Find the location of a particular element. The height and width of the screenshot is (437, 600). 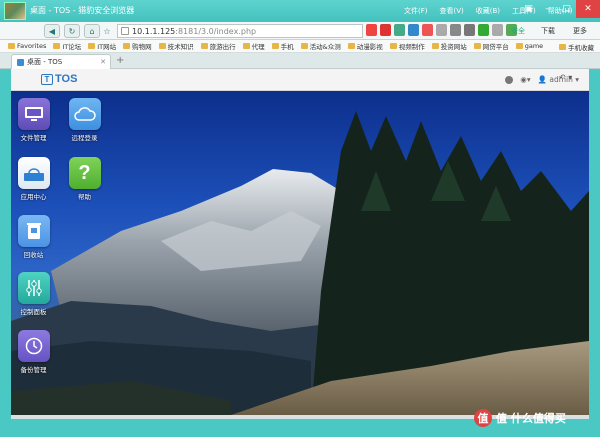

menu-view: 查看(V) is located at coordinates (452, 11).